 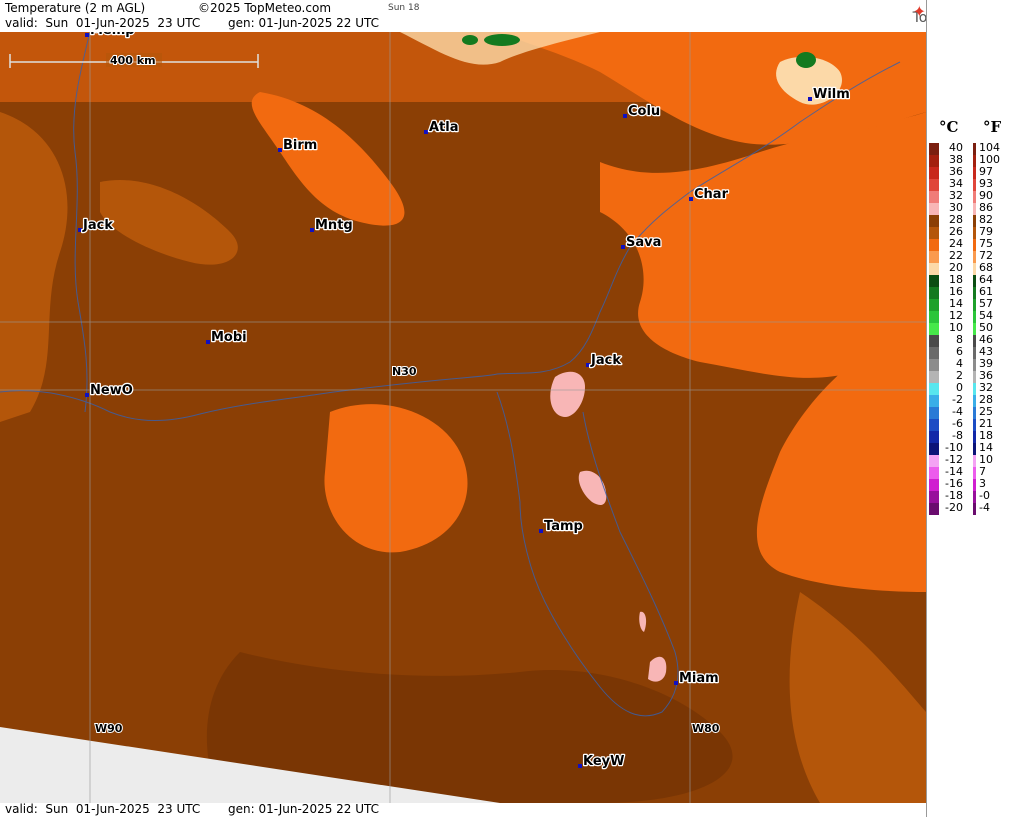 I want to click on latitude-label-n30: N30, so click(x=404, y=371).